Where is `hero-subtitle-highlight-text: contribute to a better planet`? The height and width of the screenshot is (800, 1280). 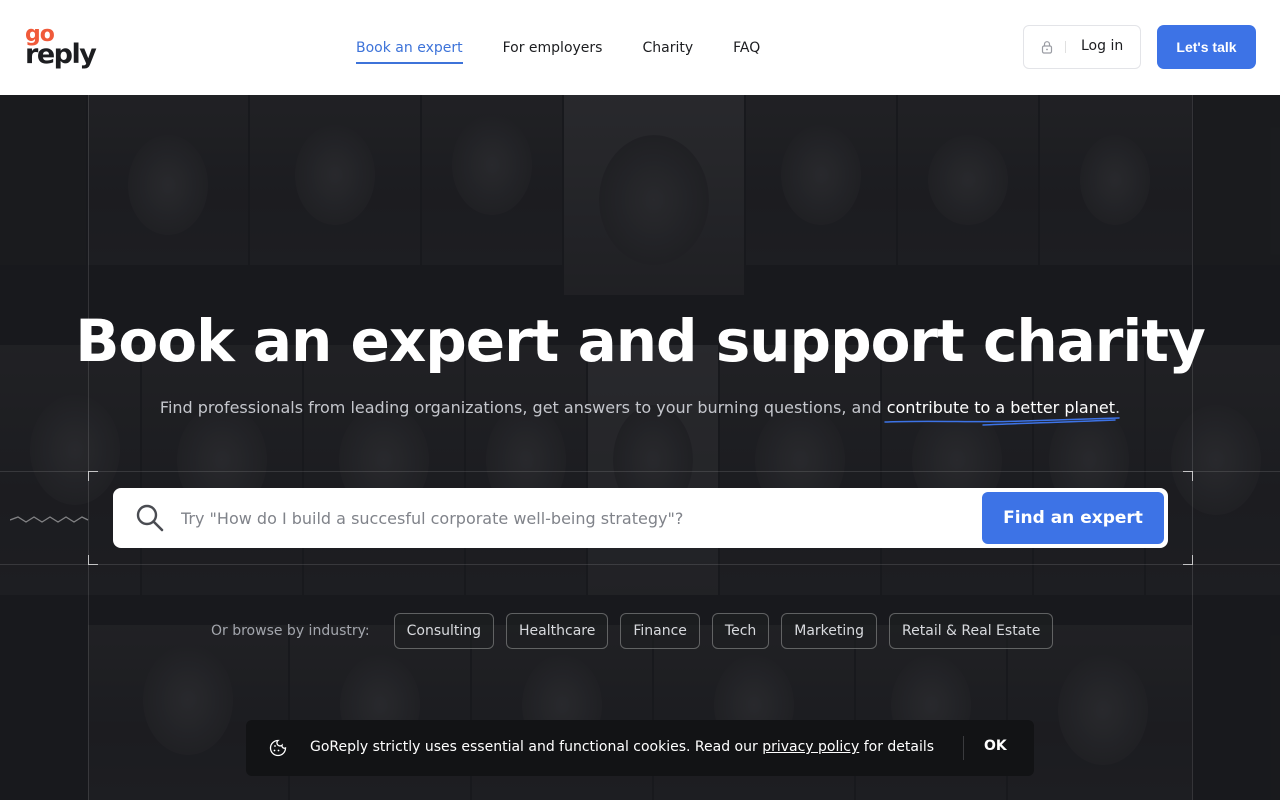 hero-subtitle-highlight-text: contribute to a better planet is located at coordinates (1000, 407).